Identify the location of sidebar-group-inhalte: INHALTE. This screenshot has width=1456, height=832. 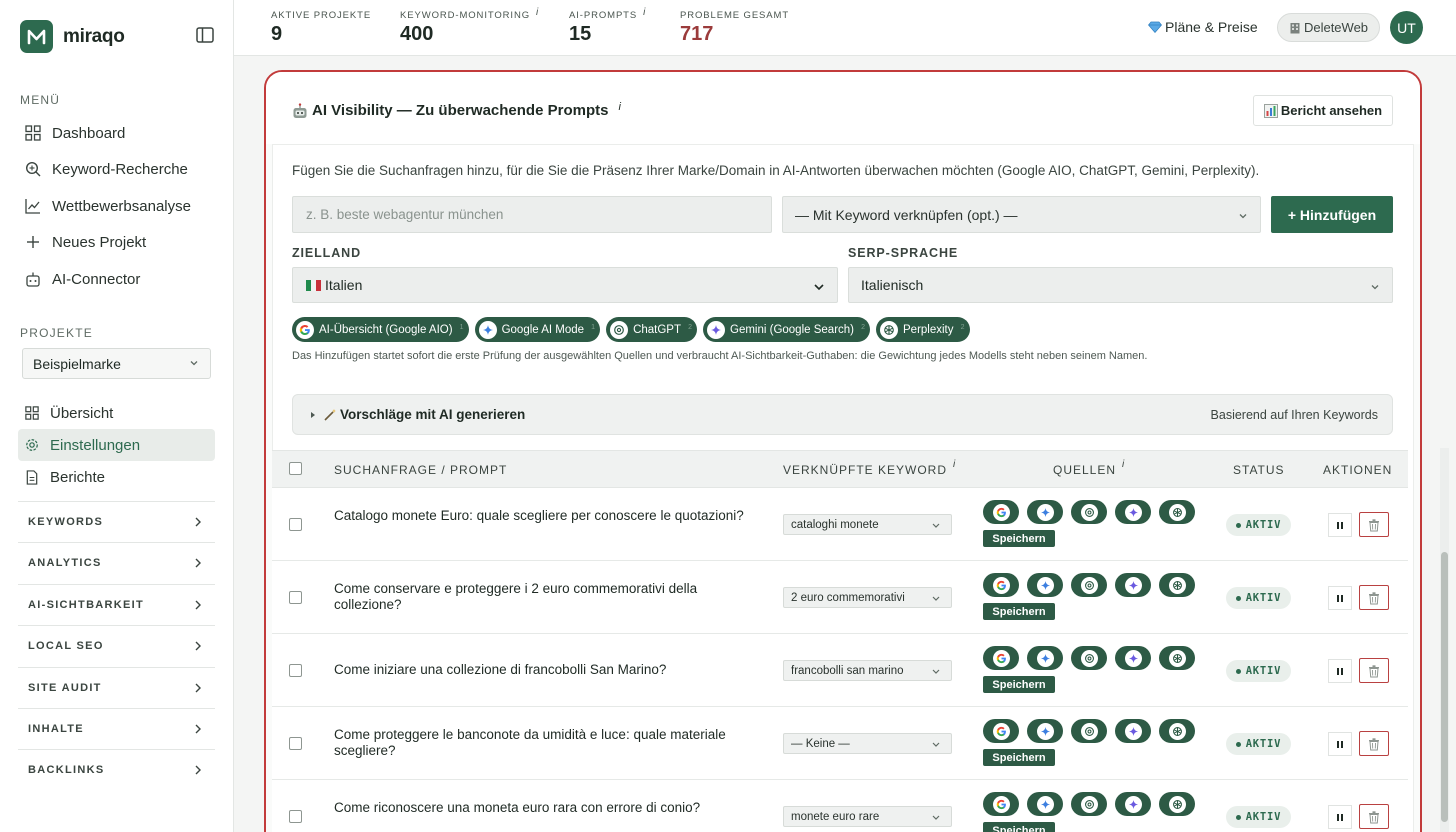
(116, 728).